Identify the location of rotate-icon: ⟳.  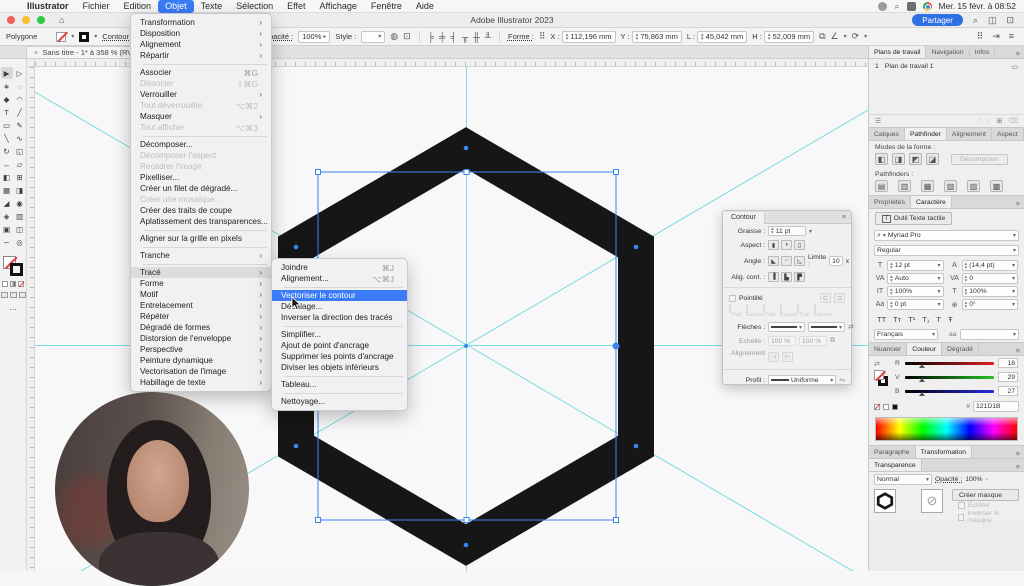
(856, 36).